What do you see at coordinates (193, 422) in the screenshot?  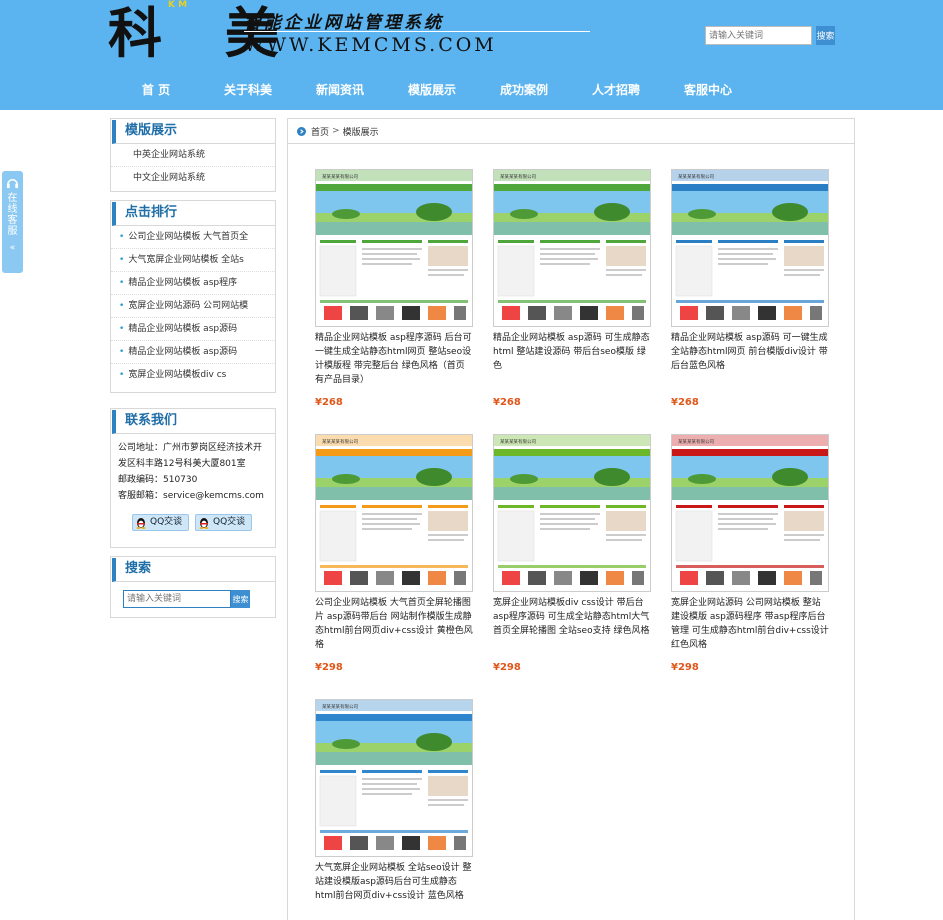 I see `contact-title: 联系我们` at bounding box center [193, 422].